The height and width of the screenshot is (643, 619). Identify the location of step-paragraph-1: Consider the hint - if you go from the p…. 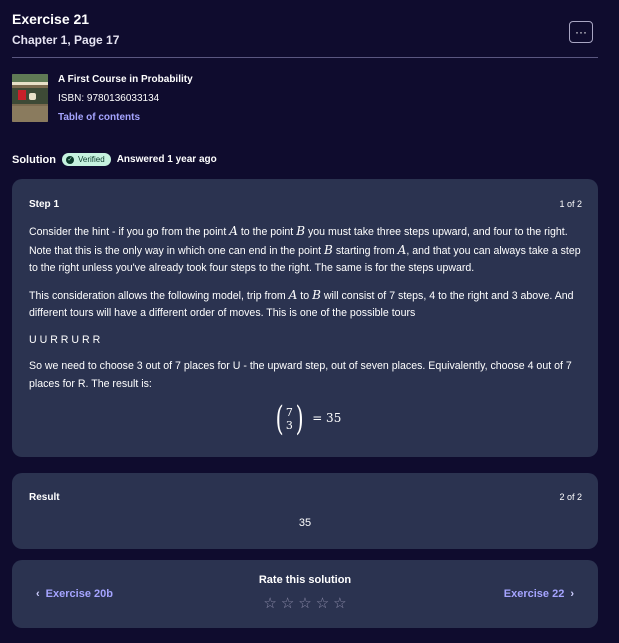
(305, 249).